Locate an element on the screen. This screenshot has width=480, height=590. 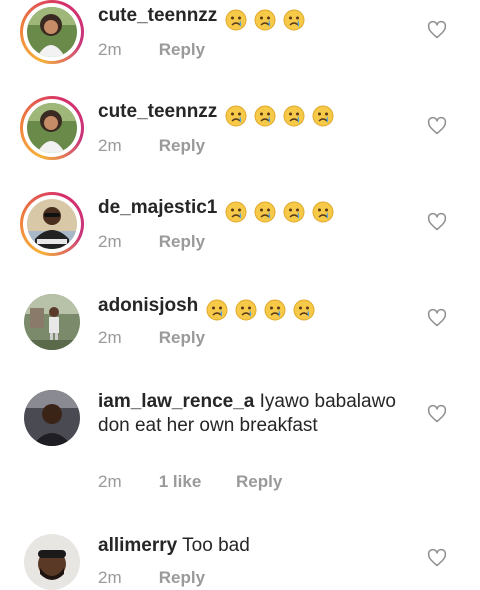
username-link: allimerry is located at coordinates (137, 545).